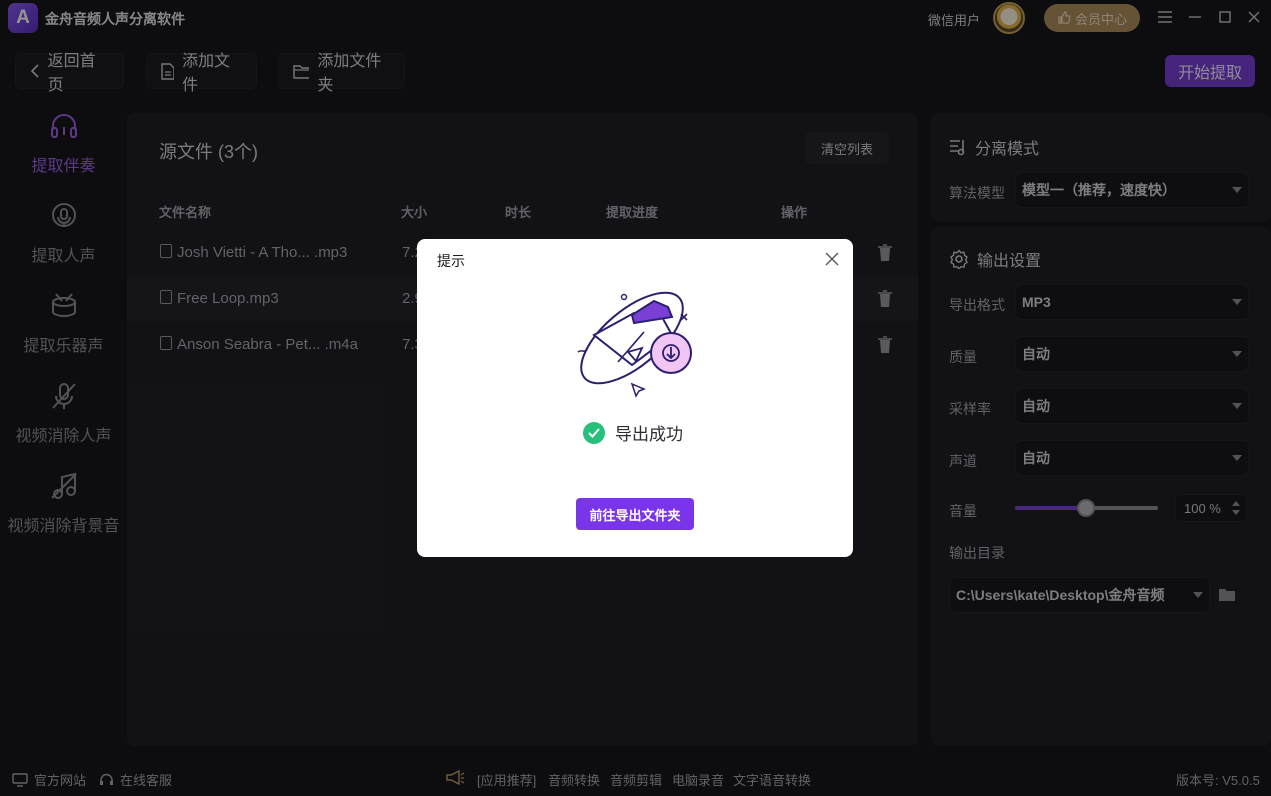  Describe the element at coordinates (594, 432) in the screenshot. I see `check-circle-icon` at that location.